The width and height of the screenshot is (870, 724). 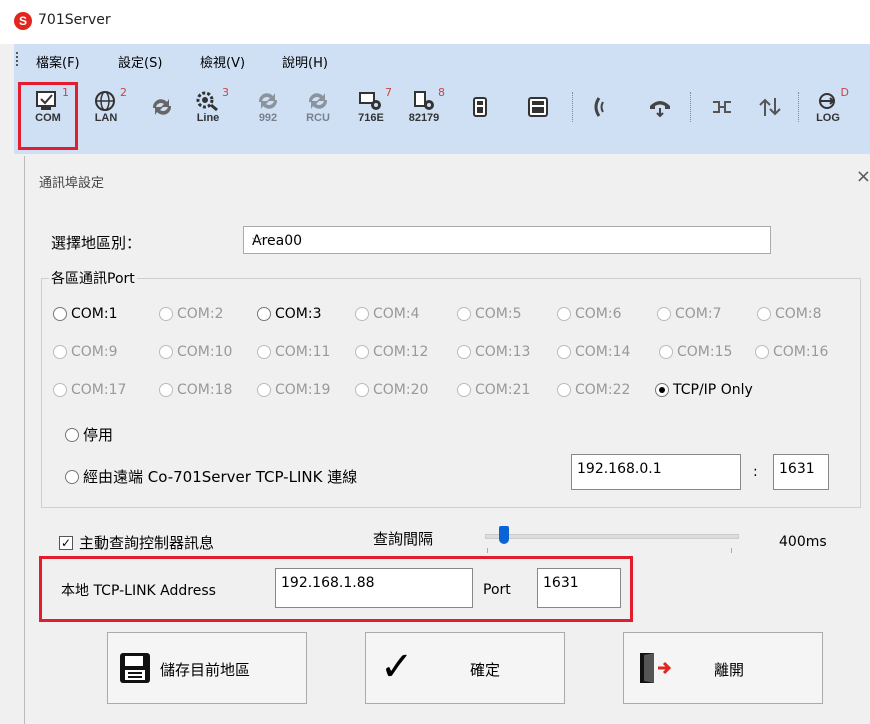 What do you see at coordinates (23, 21) in the screenshot?
I see `app-logo-icon: S` at bounding box center [23, 21].